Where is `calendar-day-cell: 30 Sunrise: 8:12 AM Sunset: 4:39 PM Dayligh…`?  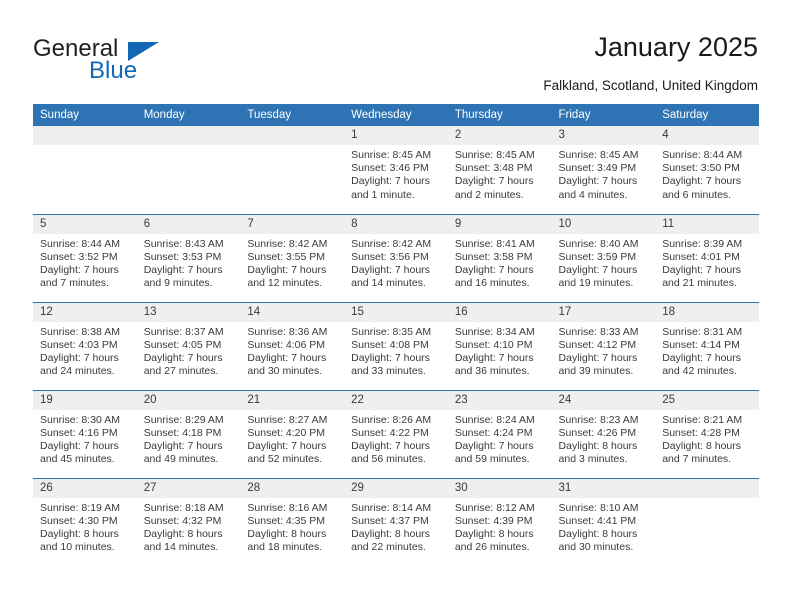 calendar-day-cell: 30 Sunrise: 8:12 AM Sunset: 4:39 PM Dayligh… is located at coordinates (499, 521).